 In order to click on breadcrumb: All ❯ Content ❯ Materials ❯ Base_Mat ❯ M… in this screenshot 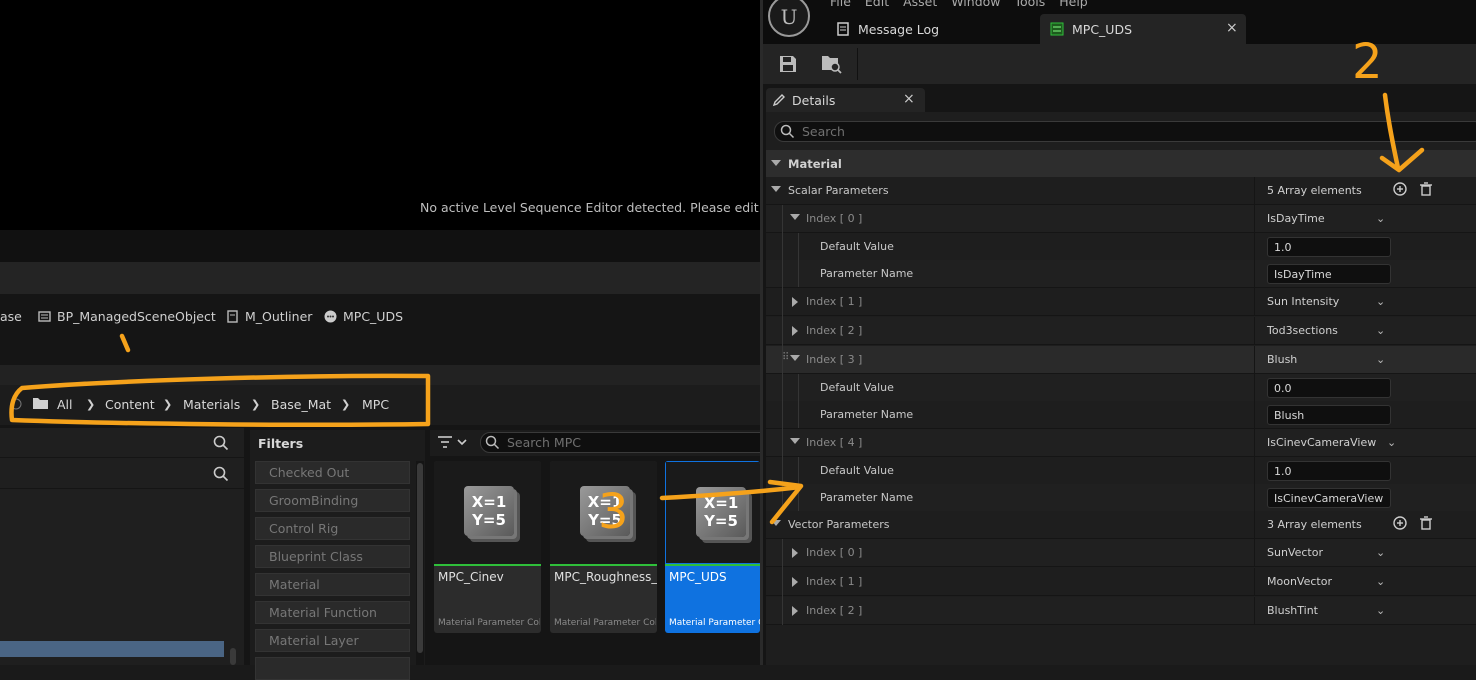, I will do `click(380, 405)`.